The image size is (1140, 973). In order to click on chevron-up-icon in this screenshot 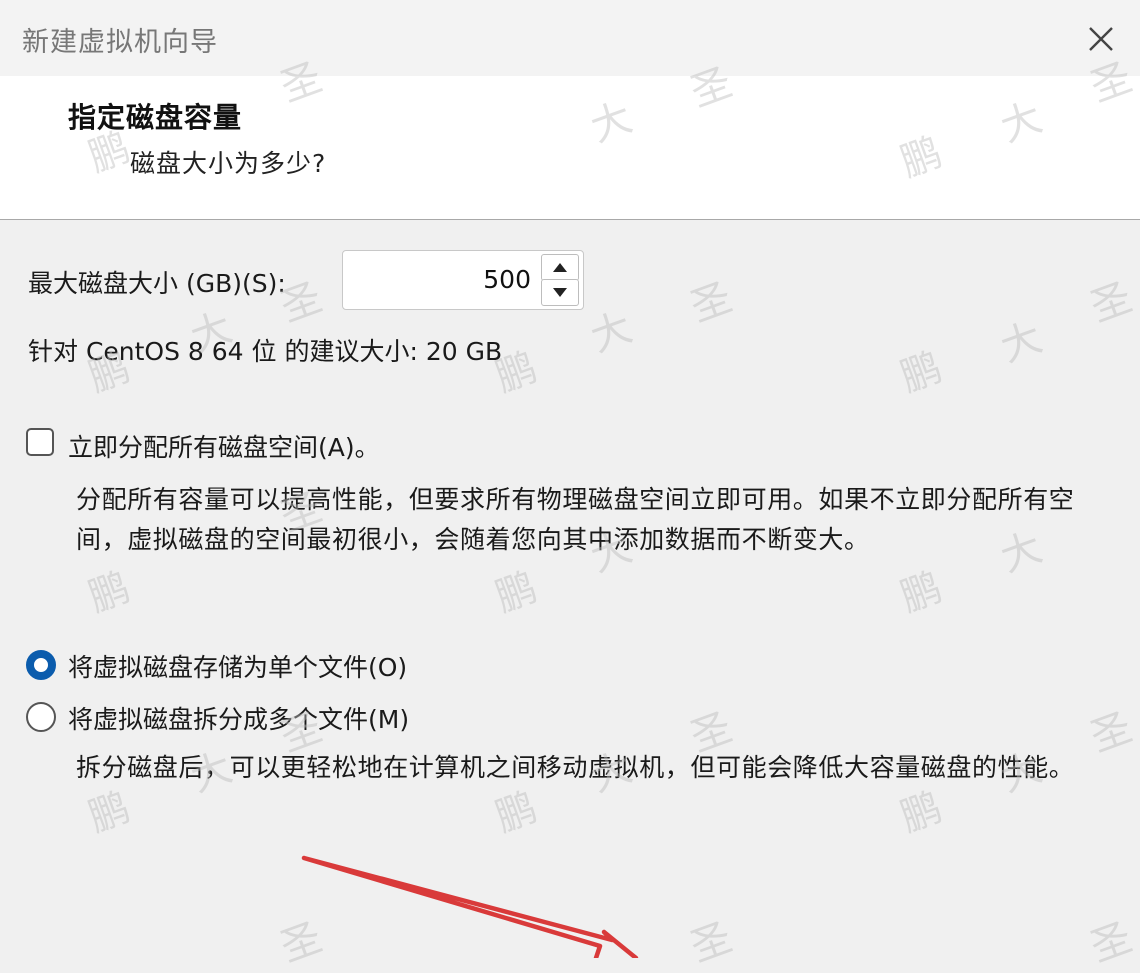, I will do `click(560, 267)`.